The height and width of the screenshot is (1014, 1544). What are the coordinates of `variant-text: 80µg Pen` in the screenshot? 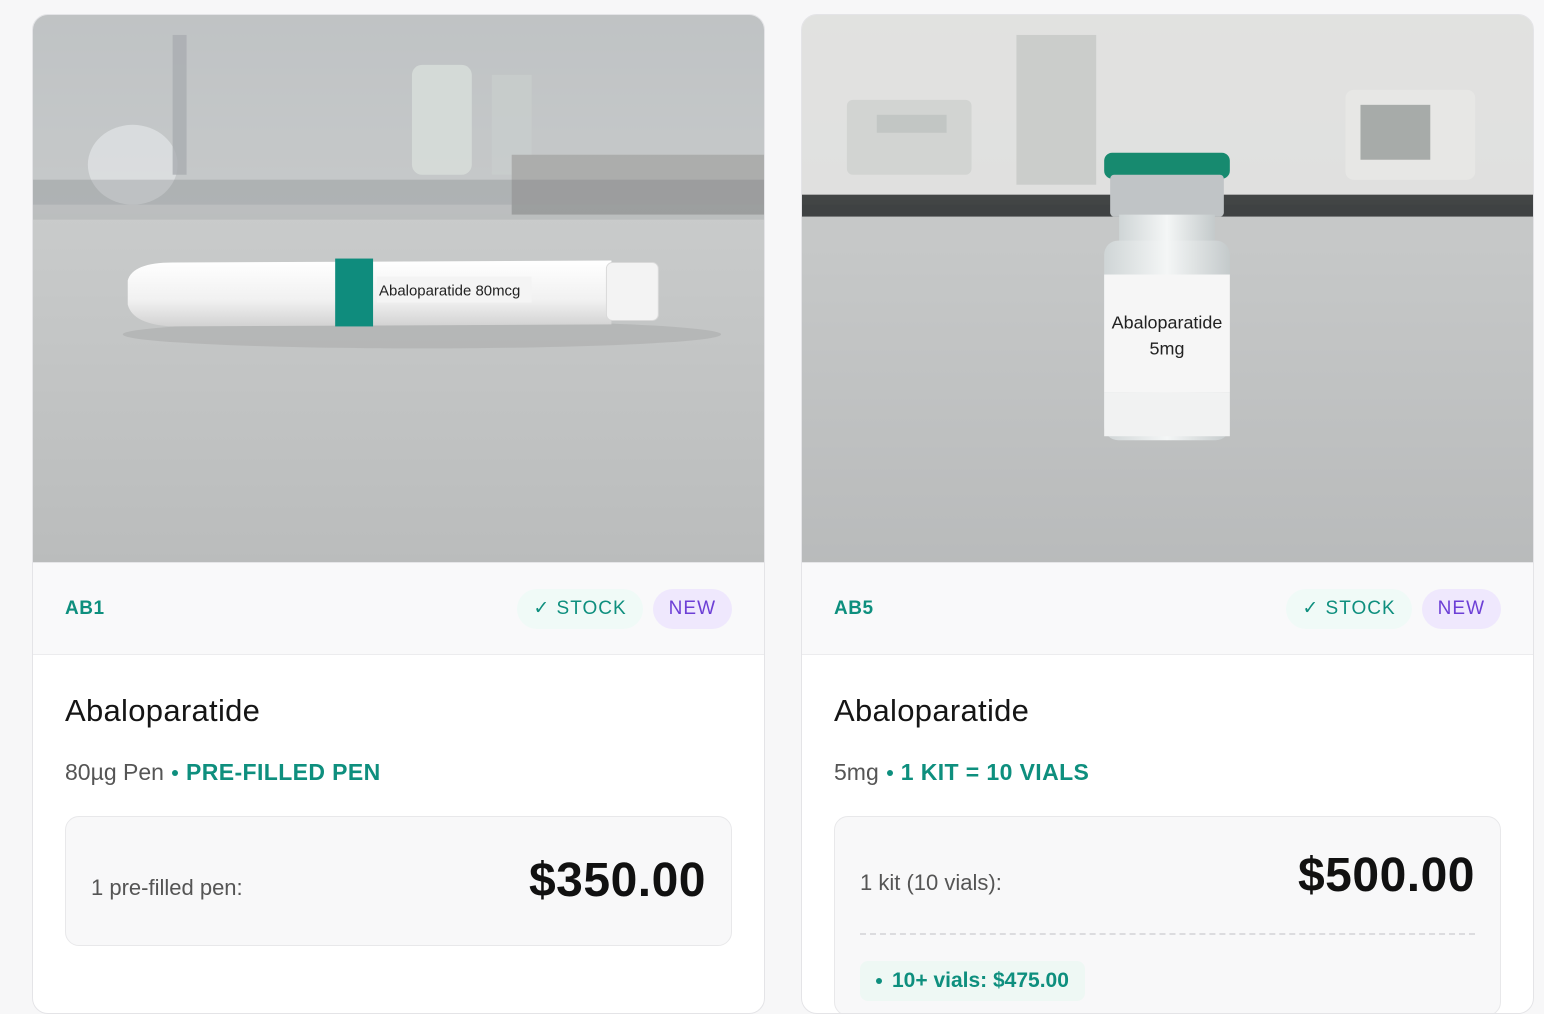 It's located at (114, 772).